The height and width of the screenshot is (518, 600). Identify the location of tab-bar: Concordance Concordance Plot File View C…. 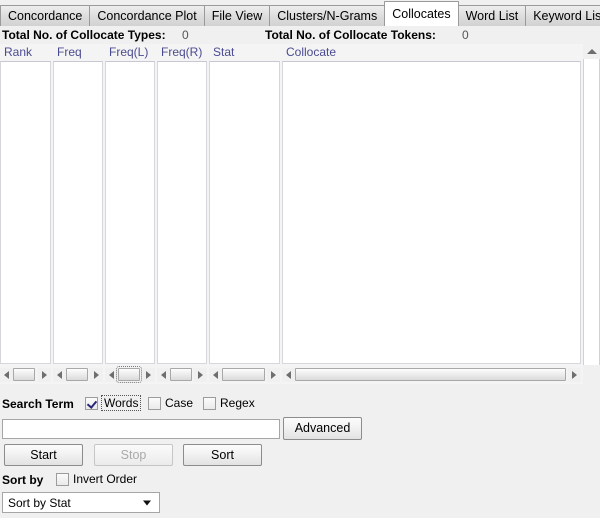
(300, 13).